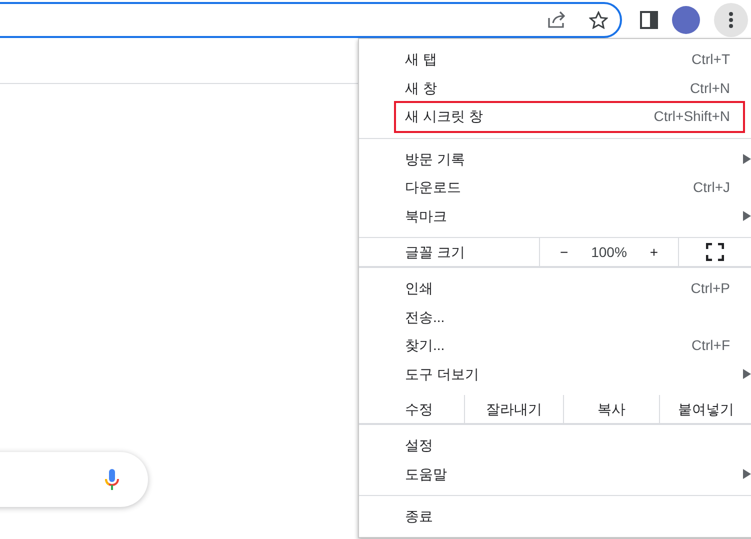  I want to click on menu-icon, so click(731, 20).